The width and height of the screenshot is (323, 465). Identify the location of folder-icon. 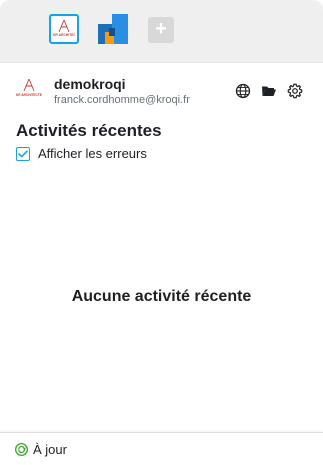
(269, 91).